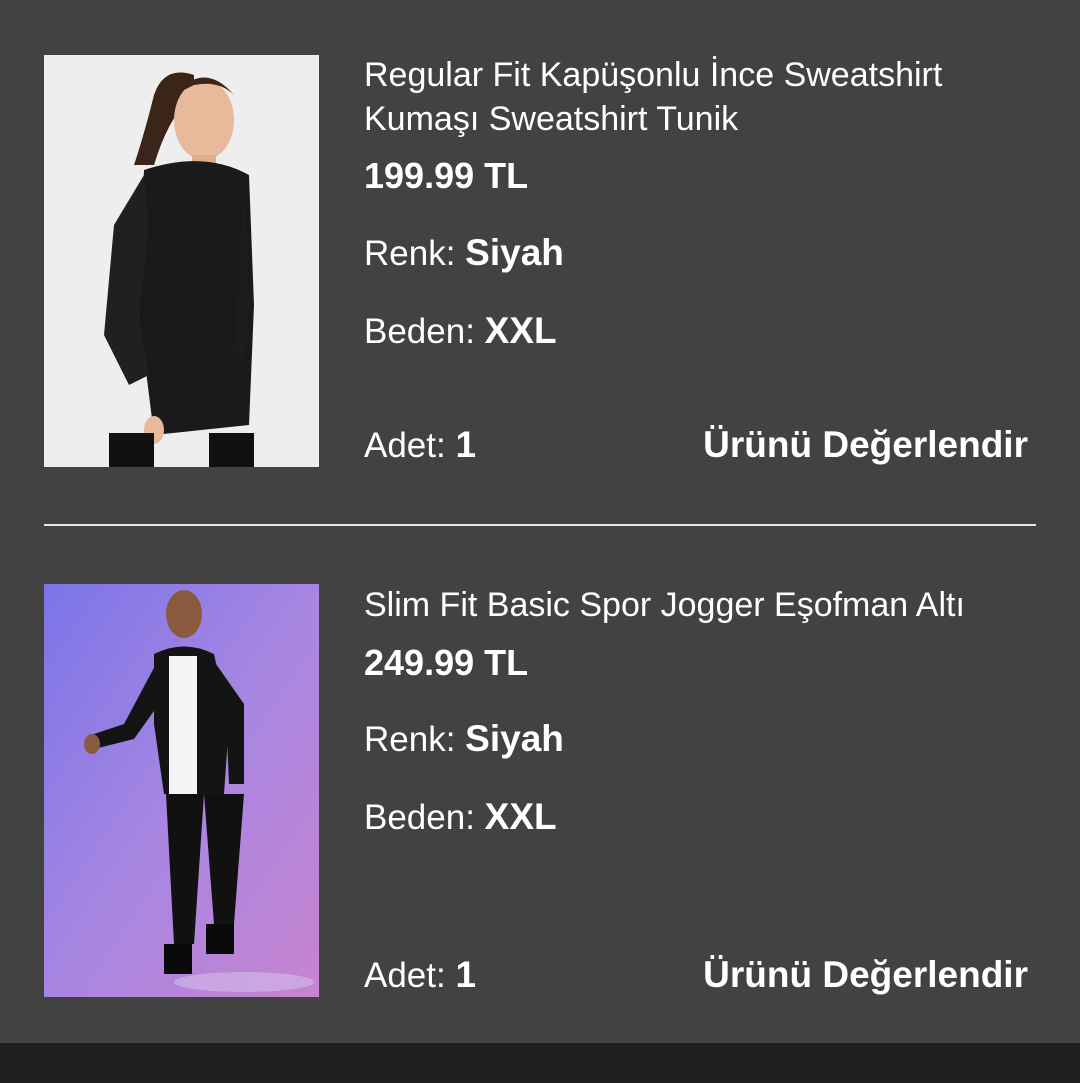 The image size is (1080, 1083). I want to click on product-price: 199.99 TL, so click(446, 175).